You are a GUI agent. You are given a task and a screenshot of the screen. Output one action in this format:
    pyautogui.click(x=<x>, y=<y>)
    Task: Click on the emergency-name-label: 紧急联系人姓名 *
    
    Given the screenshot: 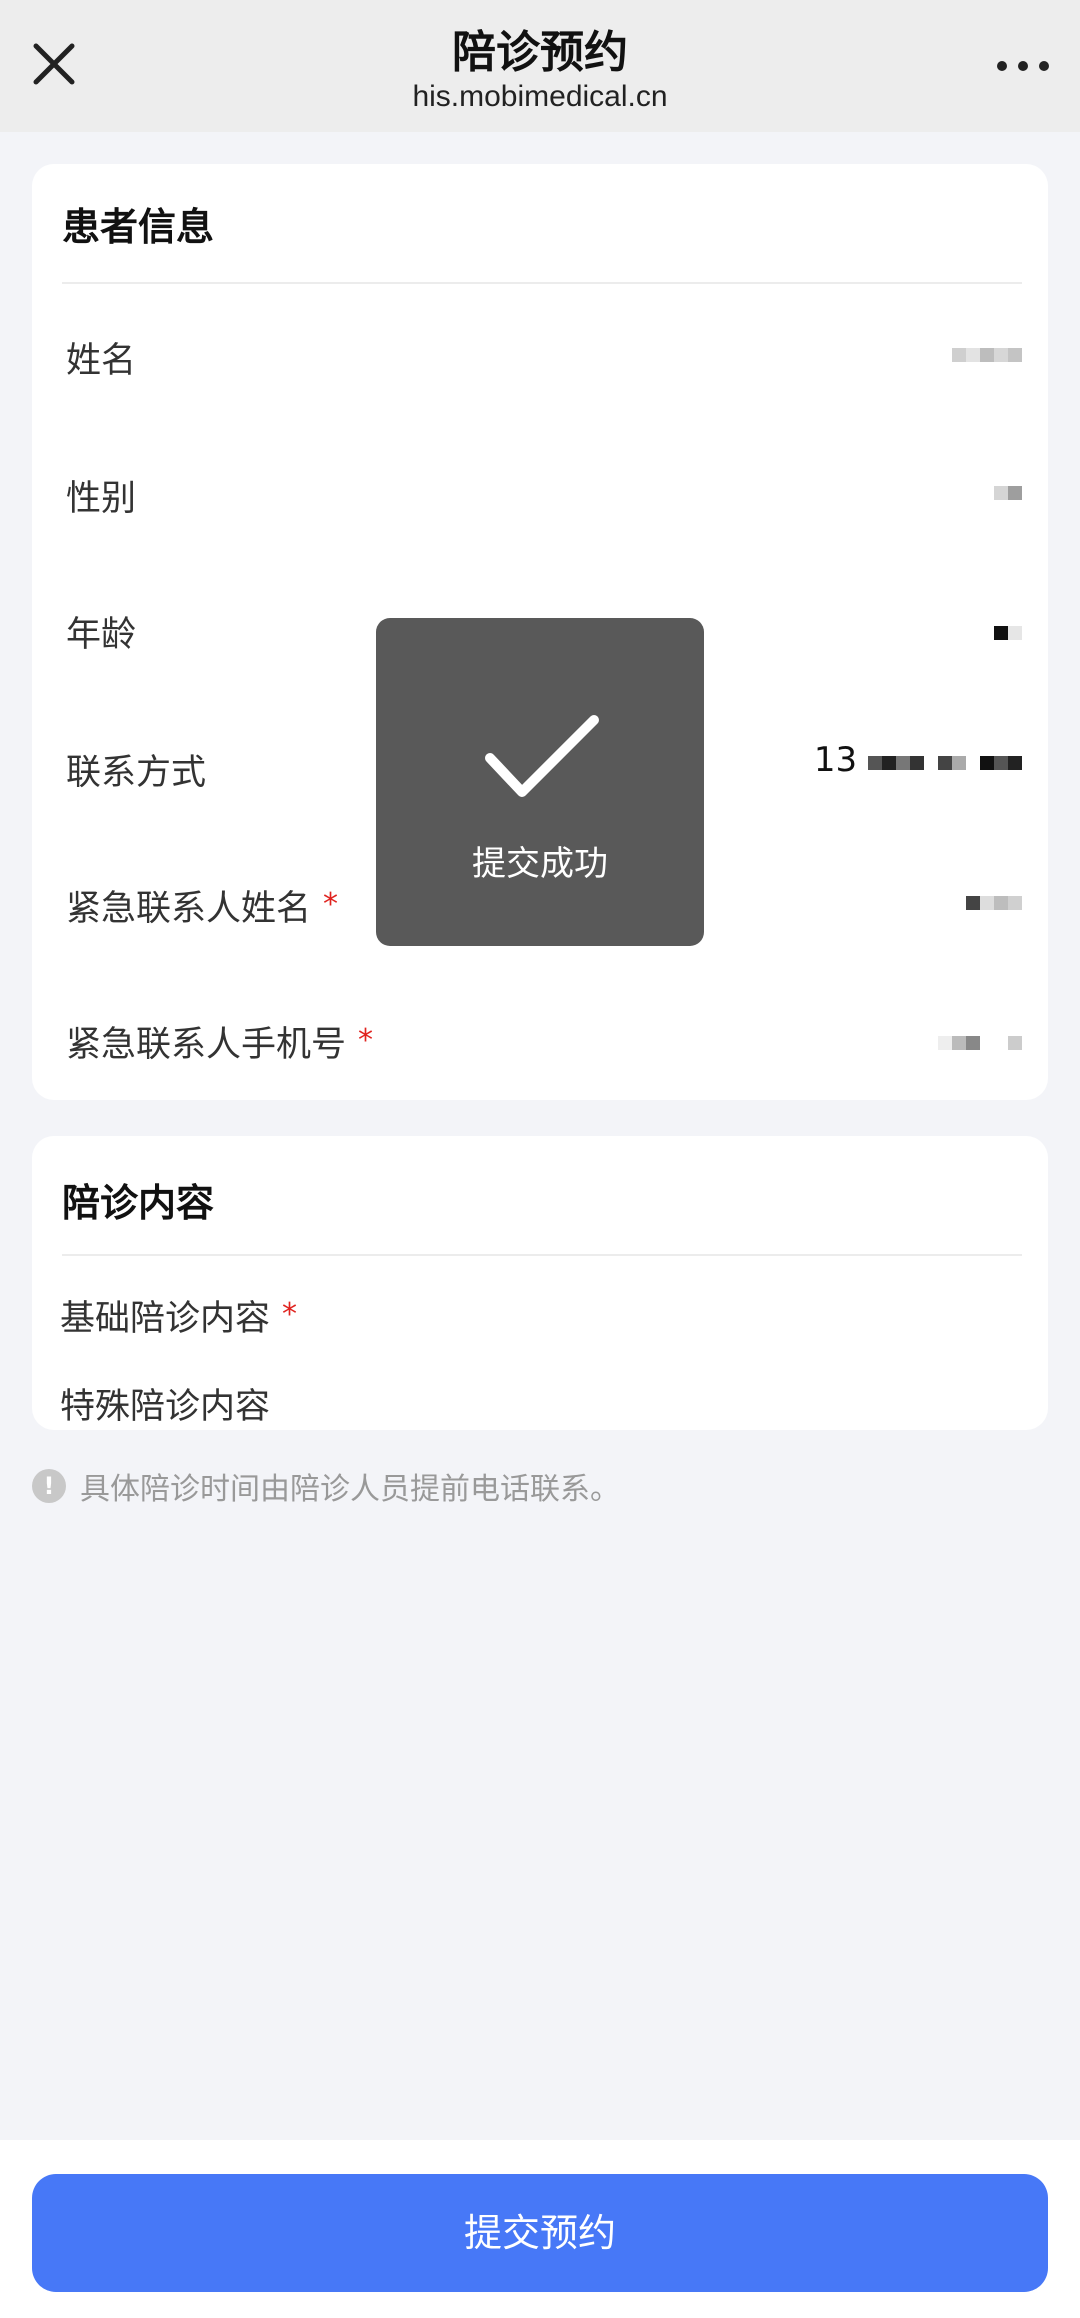 What is the action you would take?
    pyautogui.click(x=202, y=905)
    